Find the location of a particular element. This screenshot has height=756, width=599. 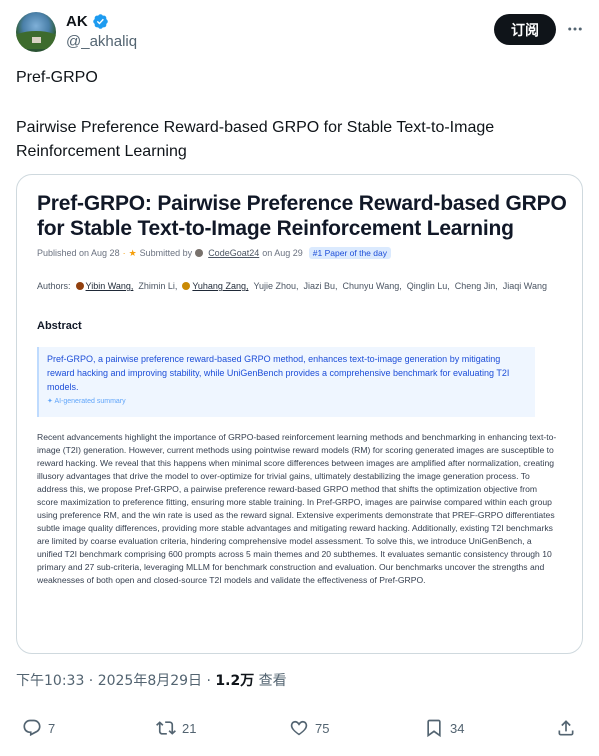

author-item: Yibin Wang, is located at coordinates (104, 286).